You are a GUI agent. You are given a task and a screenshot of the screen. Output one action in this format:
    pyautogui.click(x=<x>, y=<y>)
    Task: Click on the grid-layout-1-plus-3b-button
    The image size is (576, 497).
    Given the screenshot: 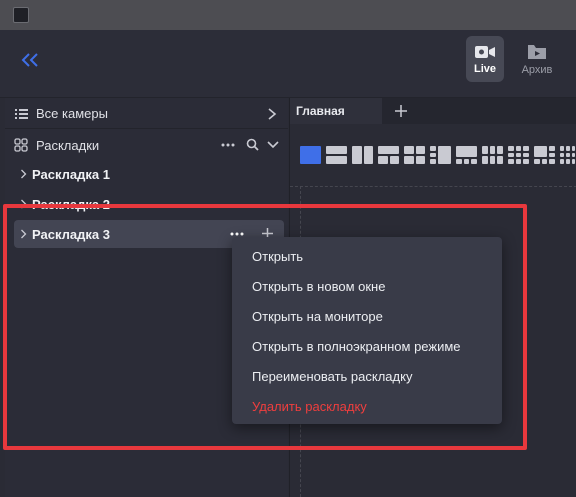 What is the action you would take?
    pyautogui.click(x=466, y=155)
    